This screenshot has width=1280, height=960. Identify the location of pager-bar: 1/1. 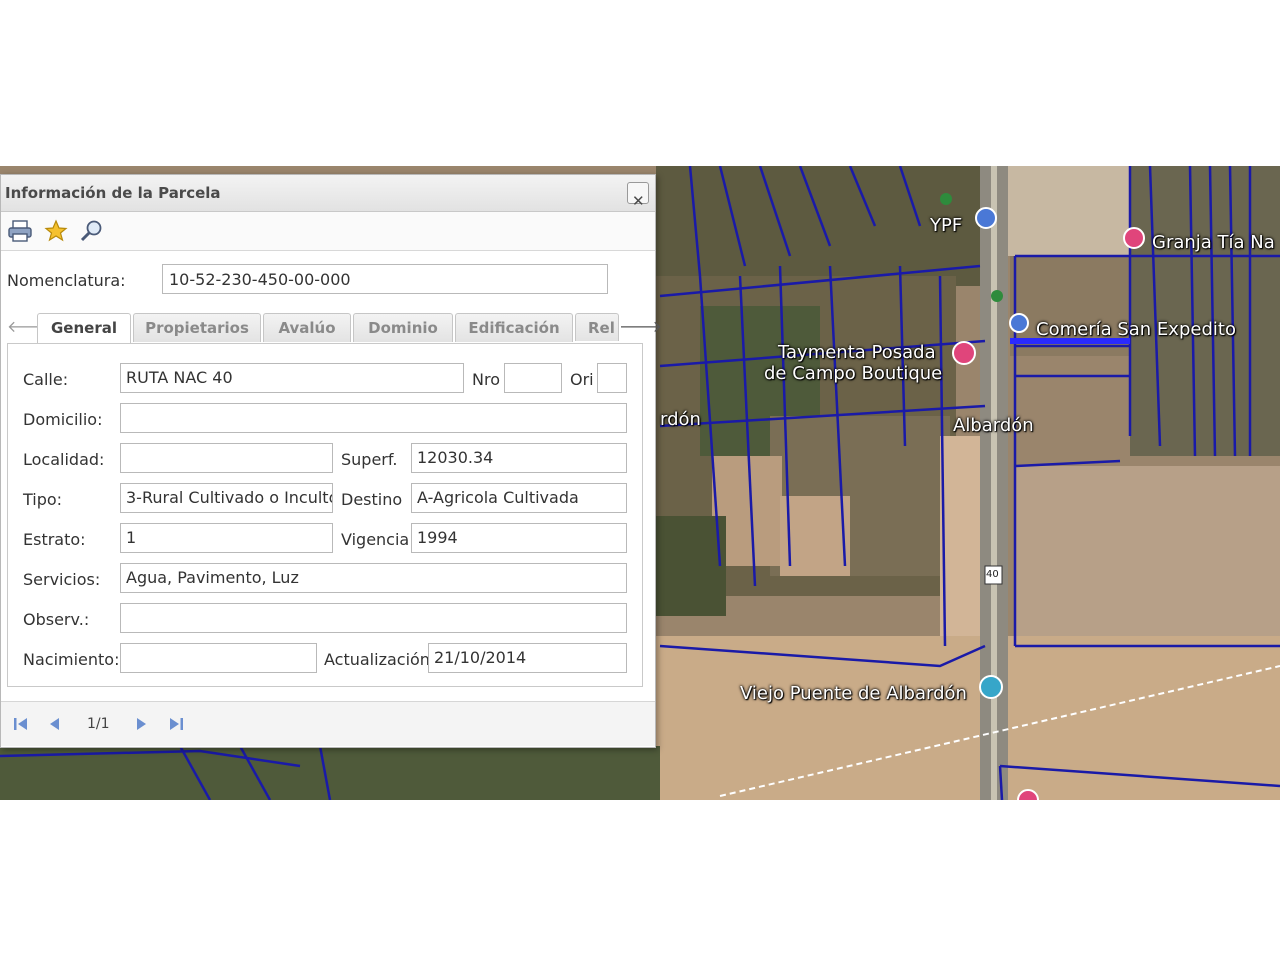
(328, 723).